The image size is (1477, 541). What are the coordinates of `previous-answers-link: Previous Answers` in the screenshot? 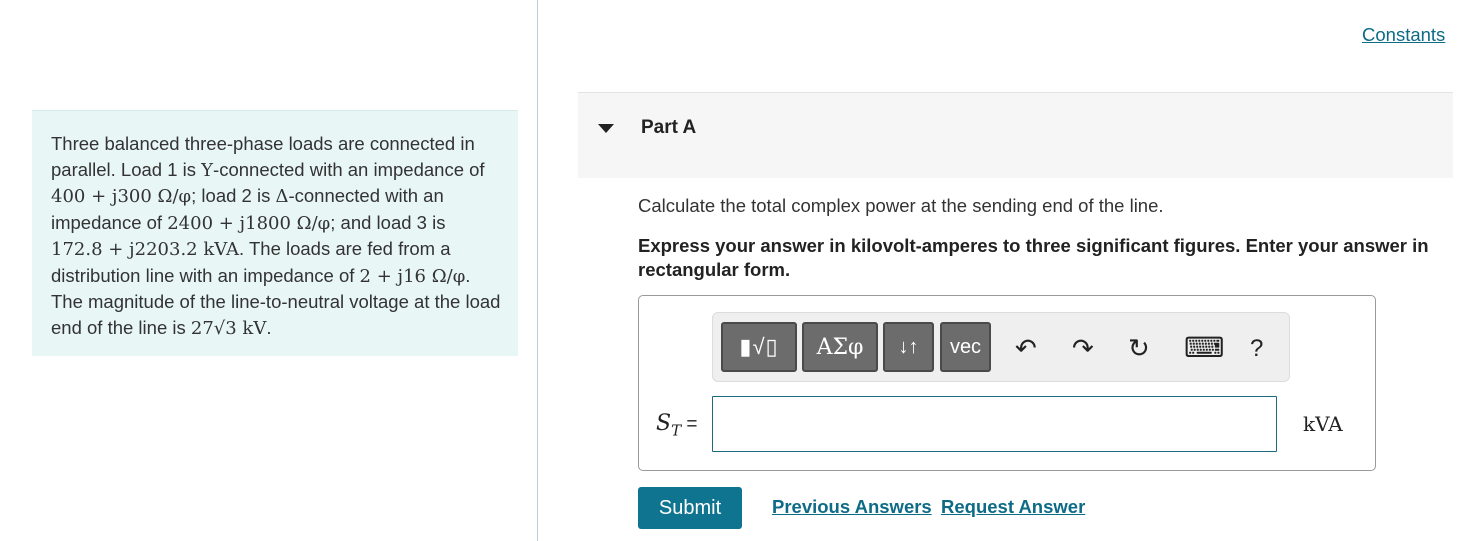 It's located at (852, 507).